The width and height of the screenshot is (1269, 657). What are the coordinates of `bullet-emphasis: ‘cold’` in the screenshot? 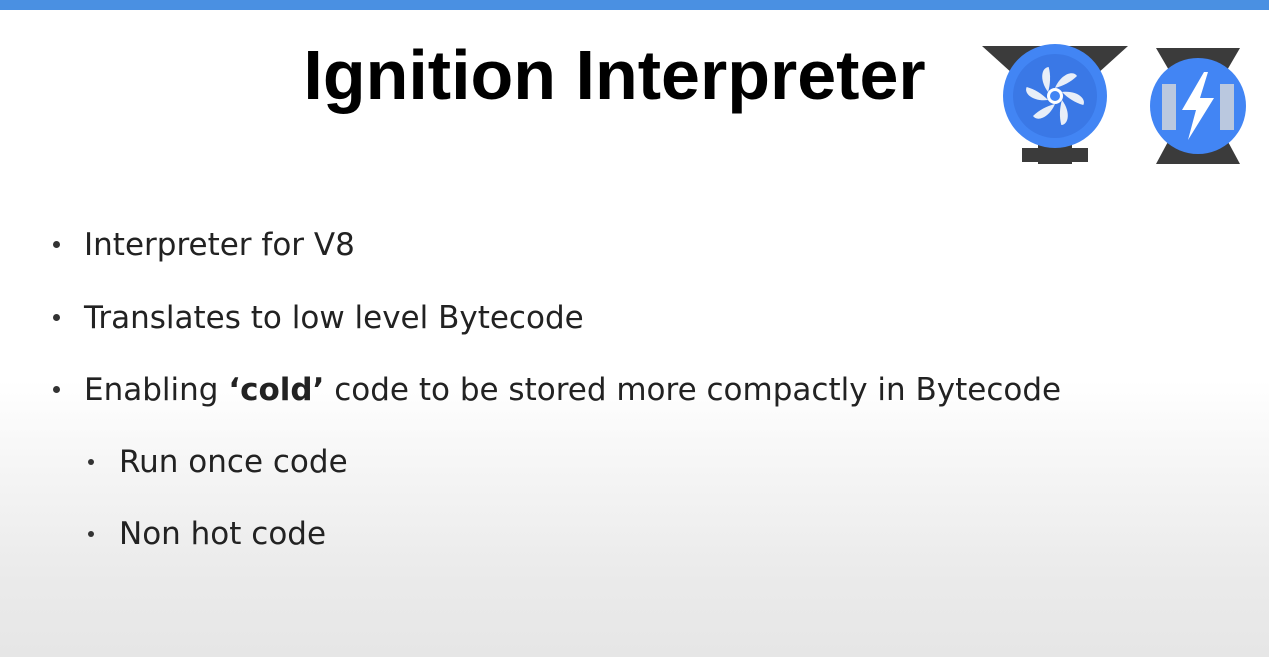 It's located at (276, 390).